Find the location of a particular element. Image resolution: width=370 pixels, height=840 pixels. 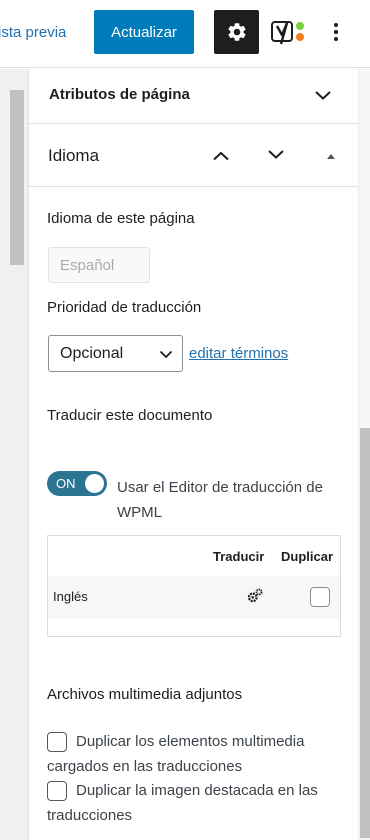

page-attributes-panel-header: Atributos de página is located at coordinates (193, 96).